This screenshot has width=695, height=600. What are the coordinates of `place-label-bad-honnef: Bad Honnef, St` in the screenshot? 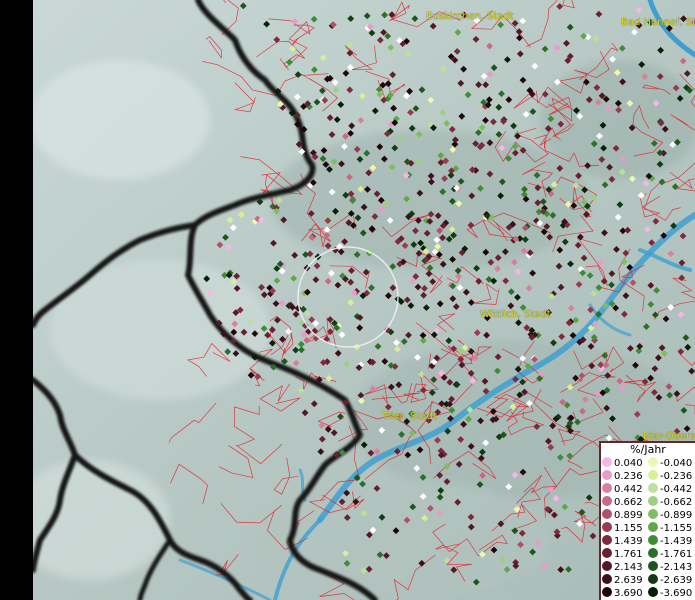 It's located at (658, 22).